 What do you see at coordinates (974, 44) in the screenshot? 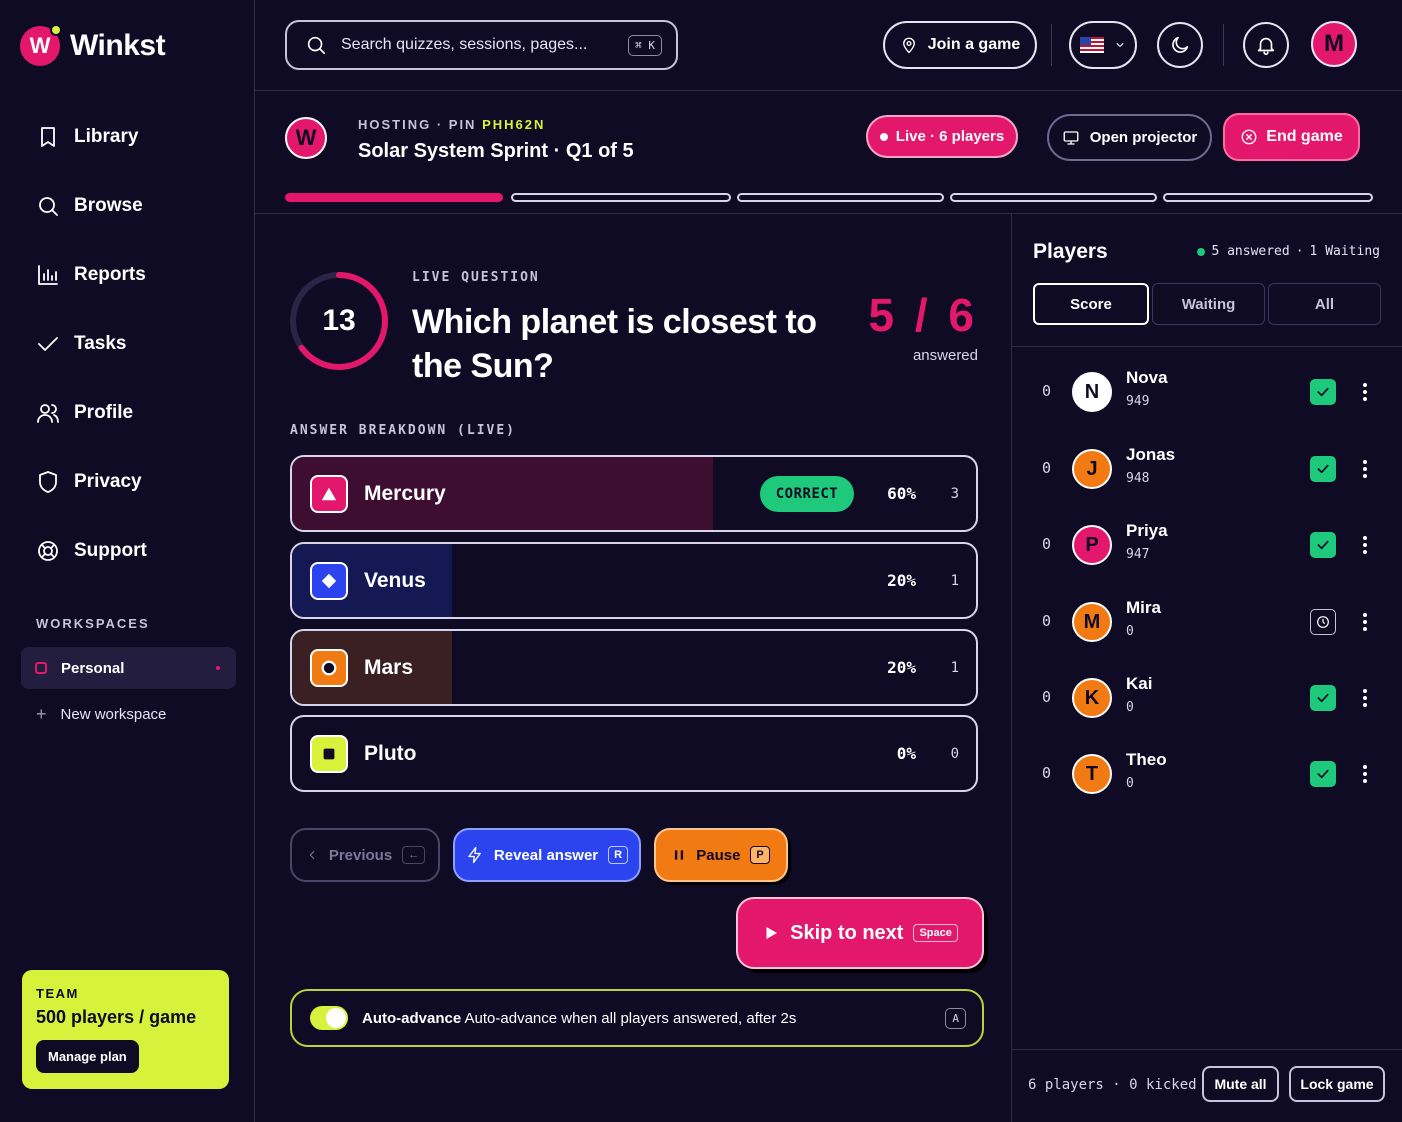
I see `join-game-label: Join a game` at bounding box center [974, 44].